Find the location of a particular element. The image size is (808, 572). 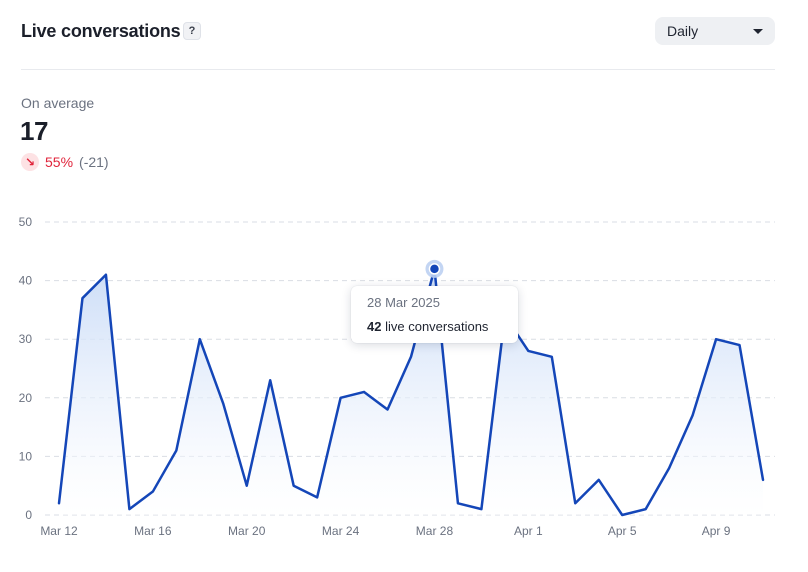

y-tick-label: 20 is located at coordinates (26, 398).